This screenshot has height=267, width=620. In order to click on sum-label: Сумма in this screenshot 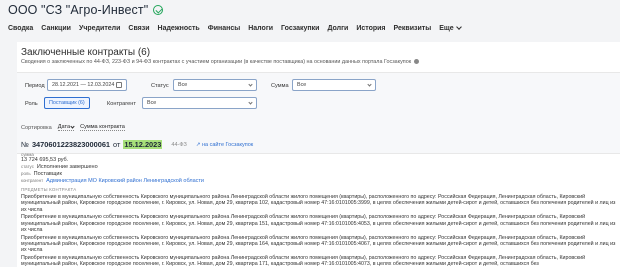, I will do `click(280, 86)`.